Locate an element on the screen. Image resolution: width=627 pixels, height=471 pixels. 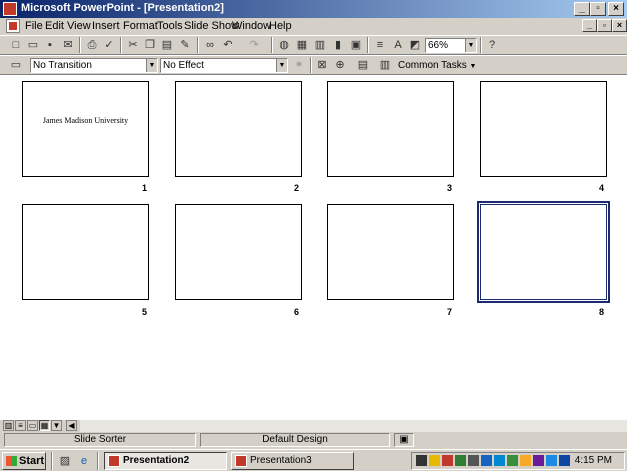
doc-restore-button: ▫ is located at coordinates (604, 25).